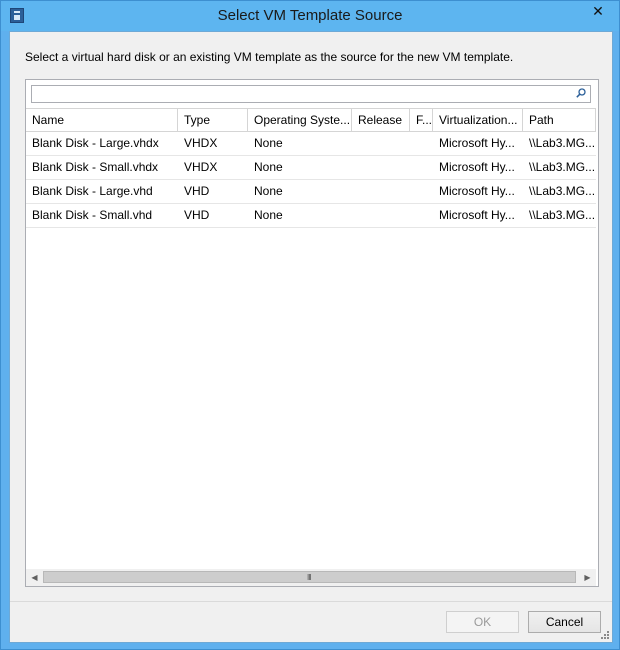 The image size is (620, 650). I want to click on cell-name: Blank Disk - Small.vhdx, so click(95, 167).